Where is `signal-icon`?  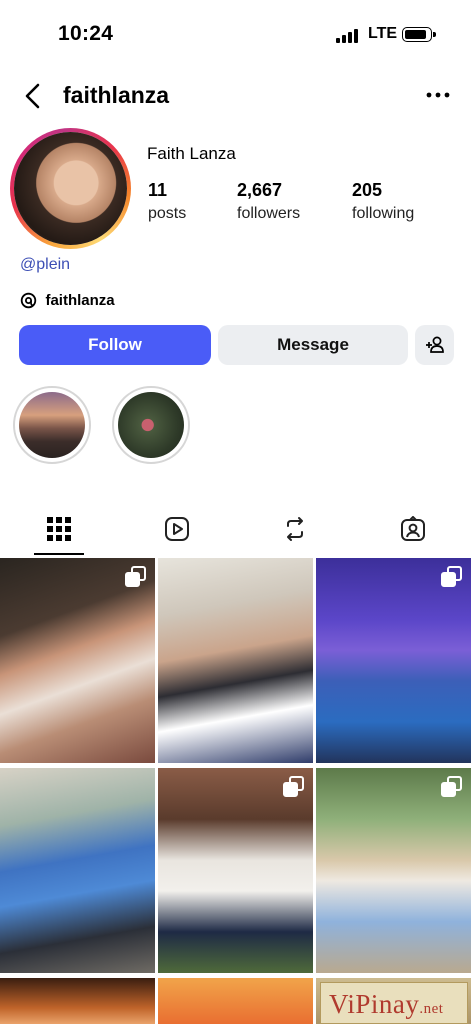 signal-icon is located at coordinates (348, 35).